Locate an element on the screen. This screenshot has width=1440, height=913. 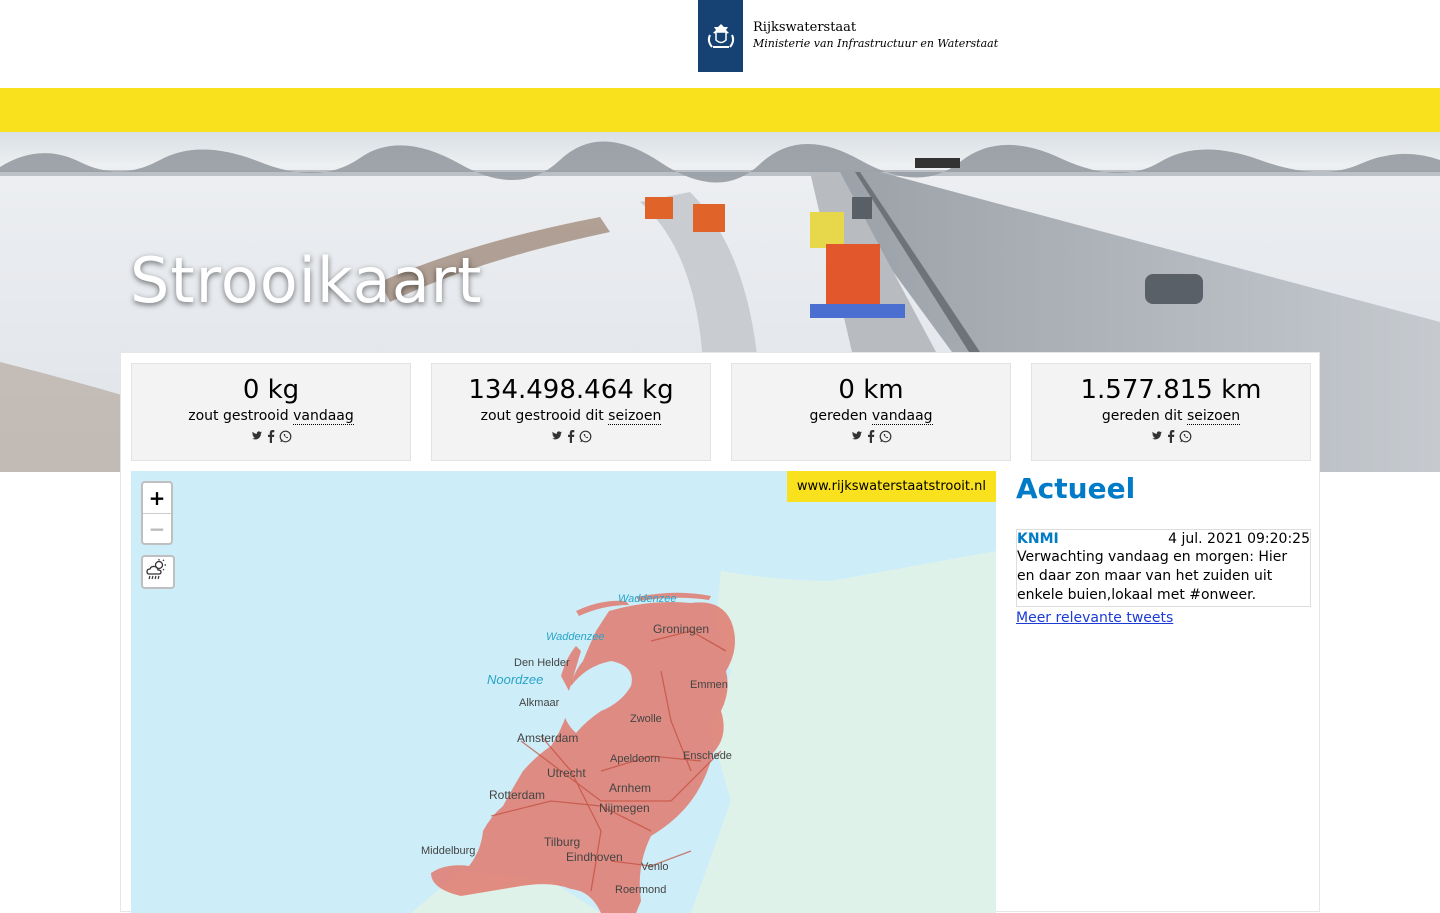
site-url-badge: www.rijkswaterstaatstrooit.nl is located at coordinates (891, 486).